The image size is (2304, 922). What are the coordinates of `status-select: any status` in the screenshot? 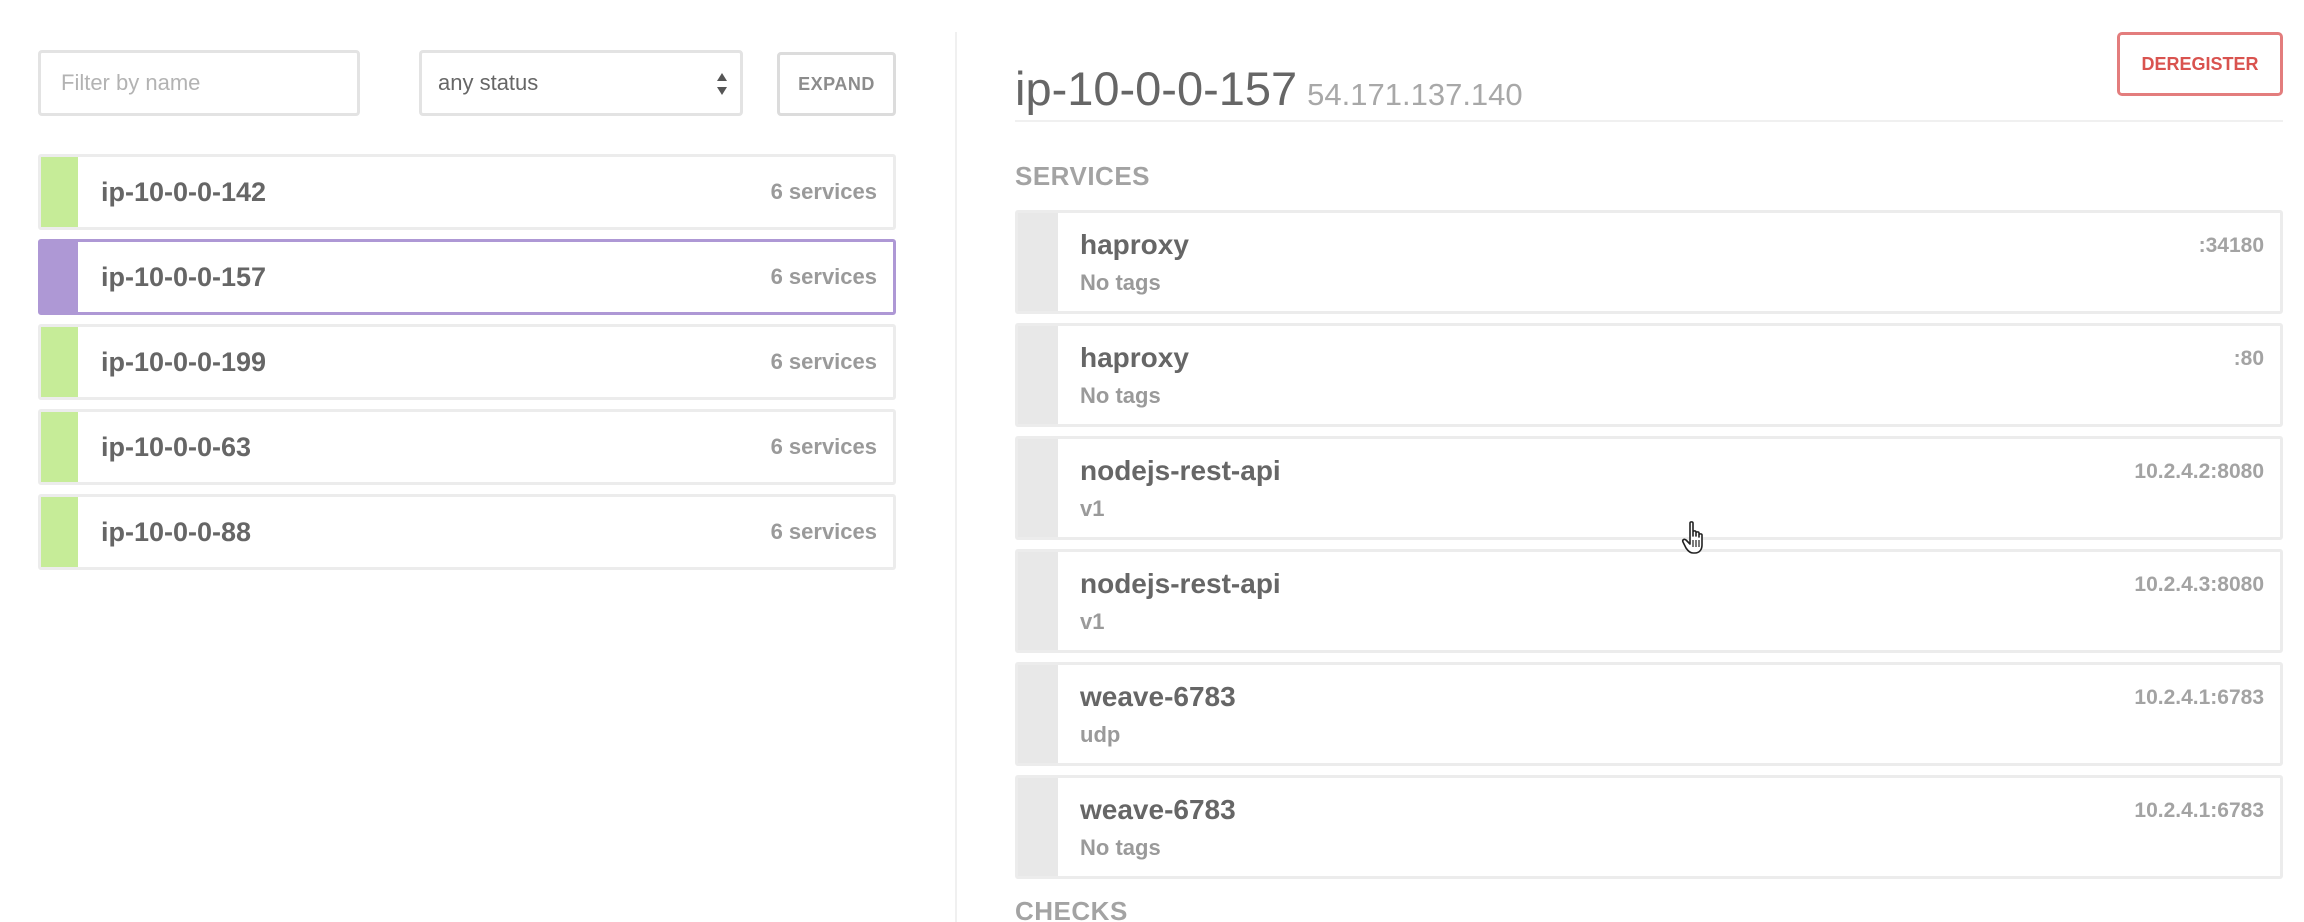 It's located at (581, 83).